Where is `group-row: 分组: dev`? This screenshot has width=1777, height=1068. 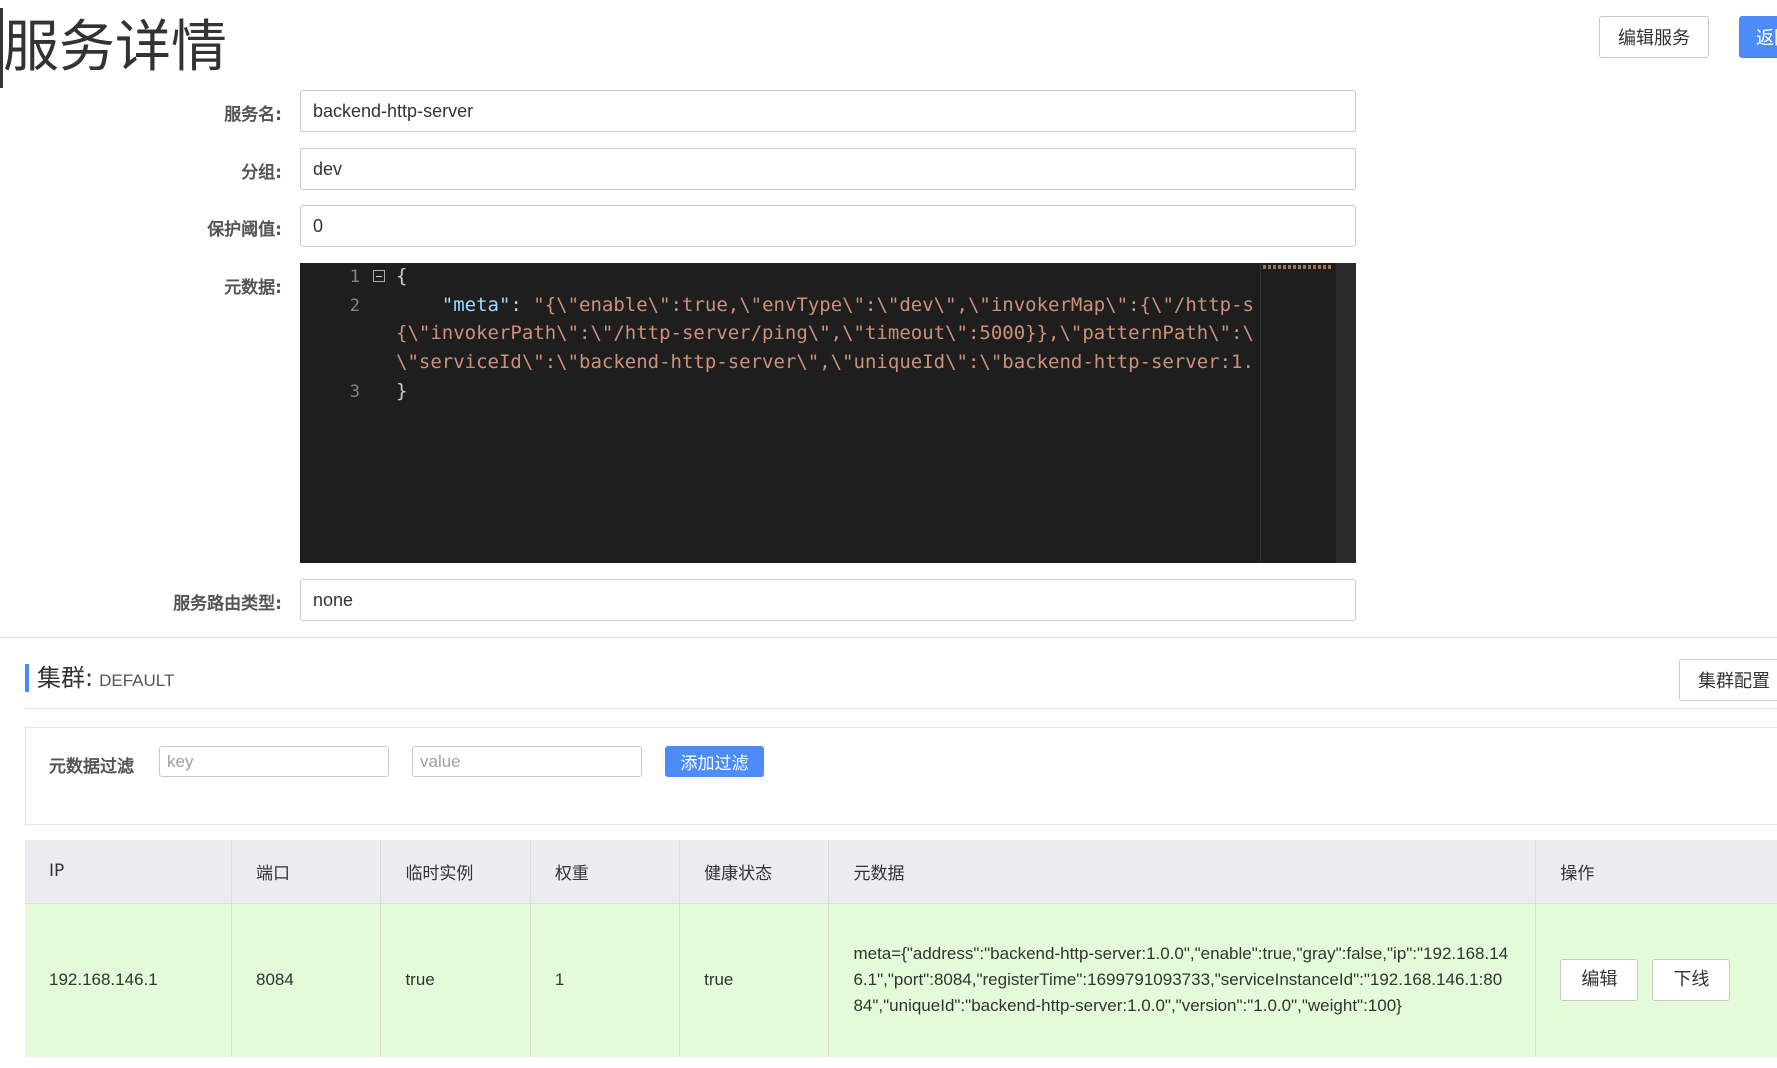
group-row: 分组: dev is located at coordinates (680, 169).